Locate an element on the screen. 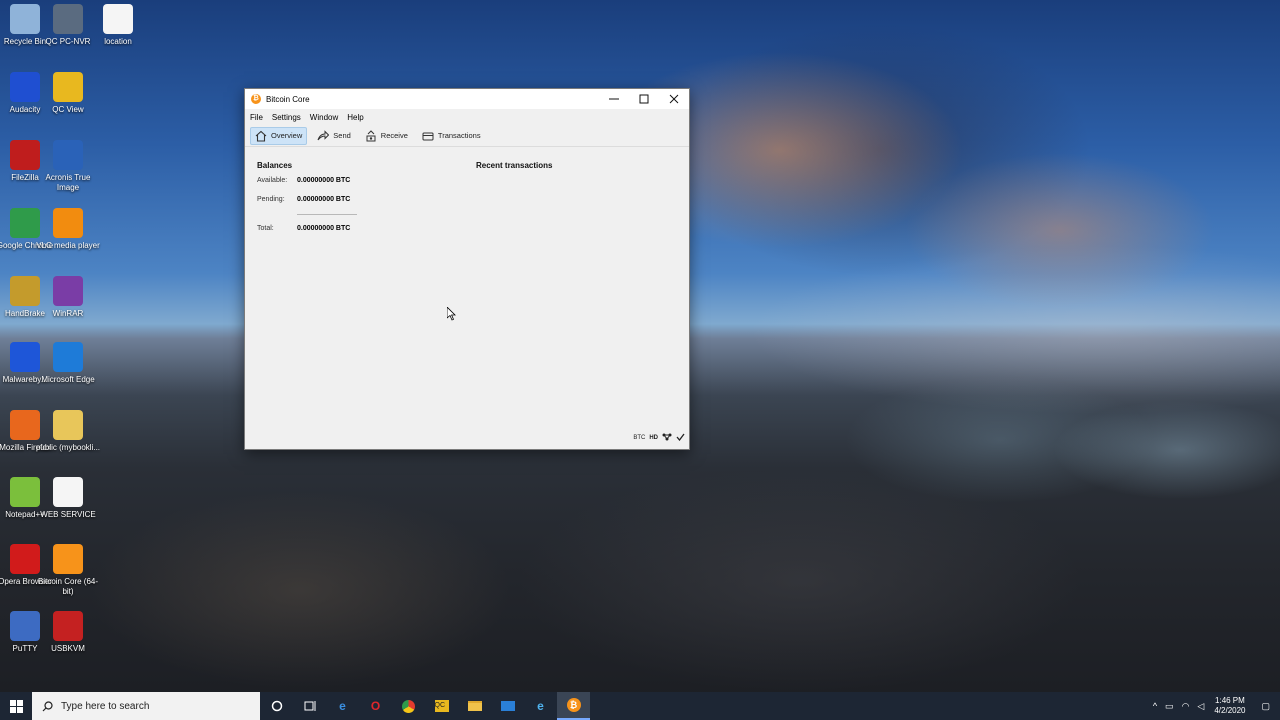 The image size is (1280, 720). desktop-icon-location: location is located at coordinates (118, 25).